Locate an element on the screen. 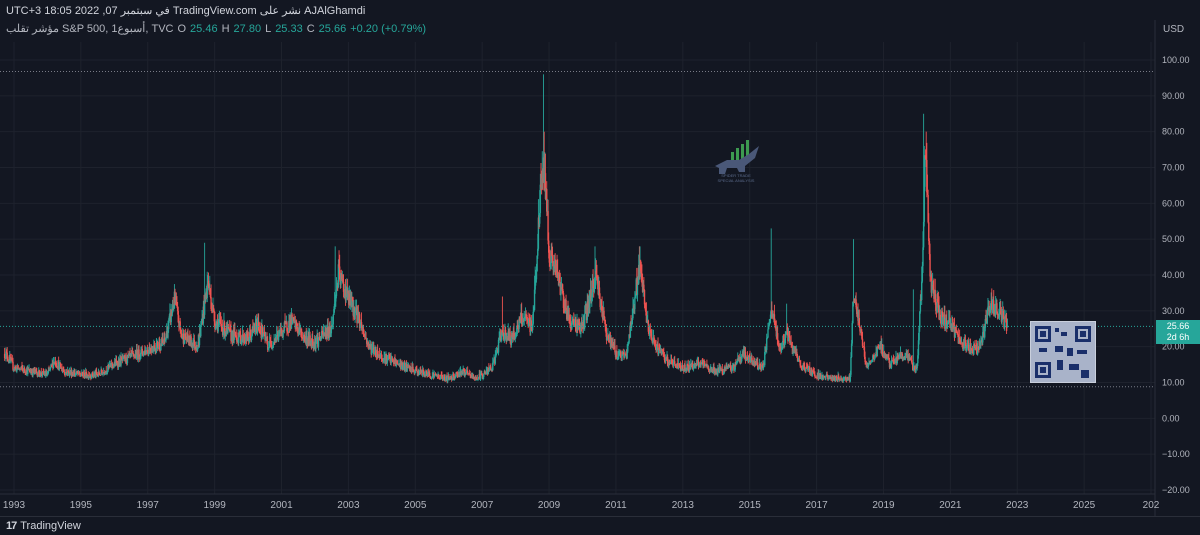  watermark-line2: SPECIAL ANALYSIS is located at coordinates (736, 180).